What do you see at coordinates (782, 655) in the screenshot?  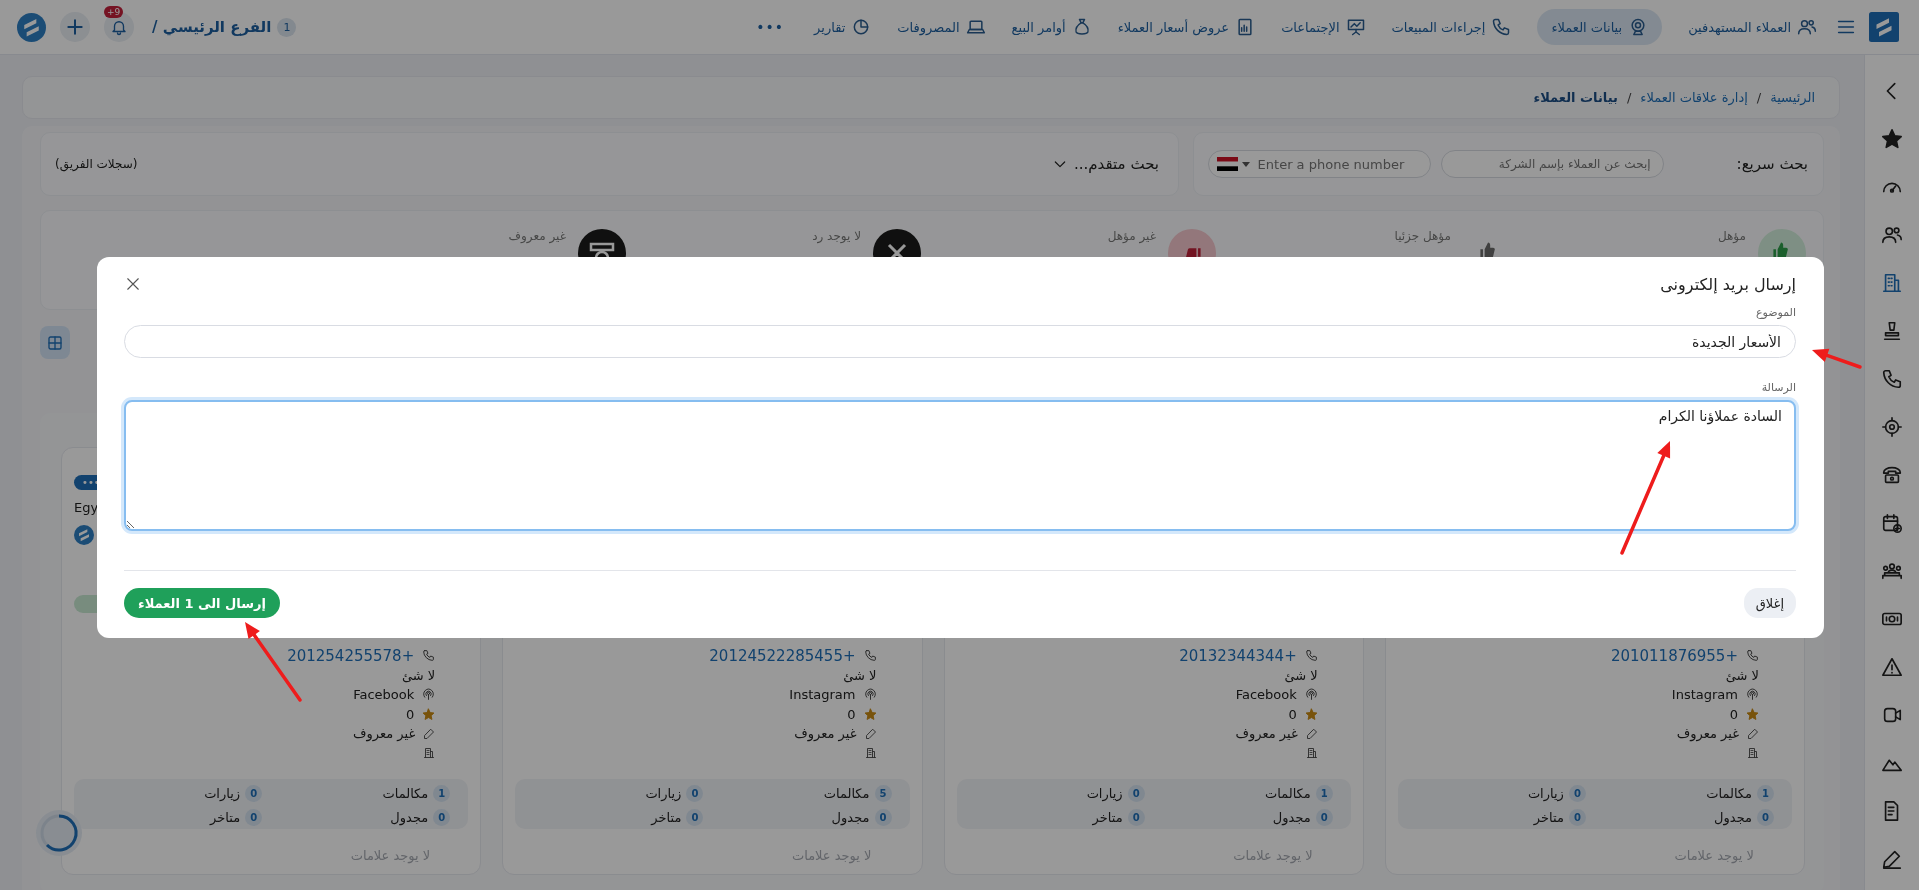 I see `phone-link: +20124522285455` at bounding box center [782, 655].